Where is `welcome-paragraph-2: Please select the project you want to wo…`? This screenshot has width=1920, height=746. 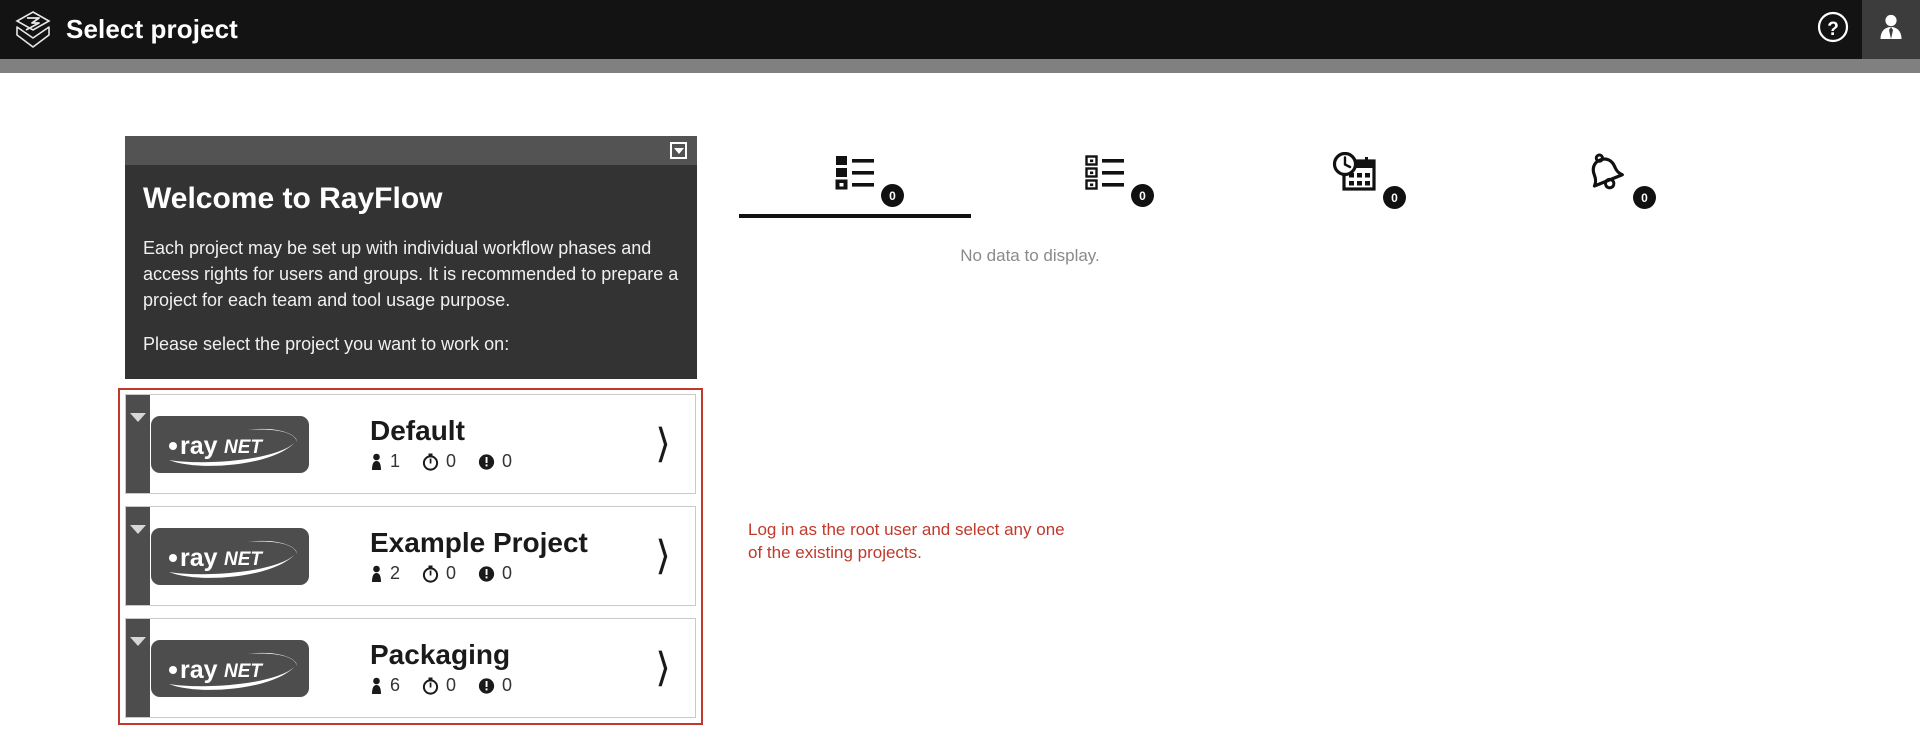
welcome-paragraph-2: Please select the project you want to wo… is located at coordinates (326, 344).